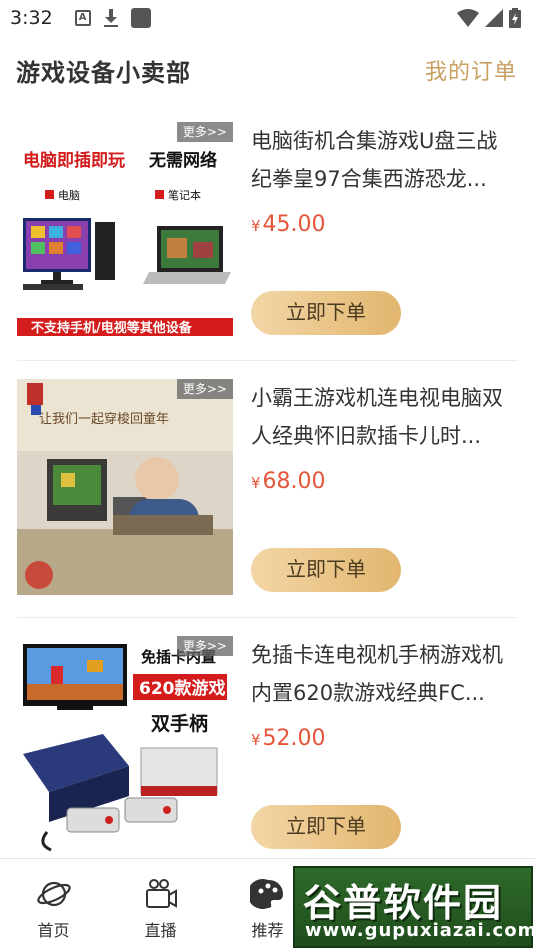 This screenshot has width=535, height=952. I want to click on watermark-url: www.gupuxiazai.com, so click(420, 930).